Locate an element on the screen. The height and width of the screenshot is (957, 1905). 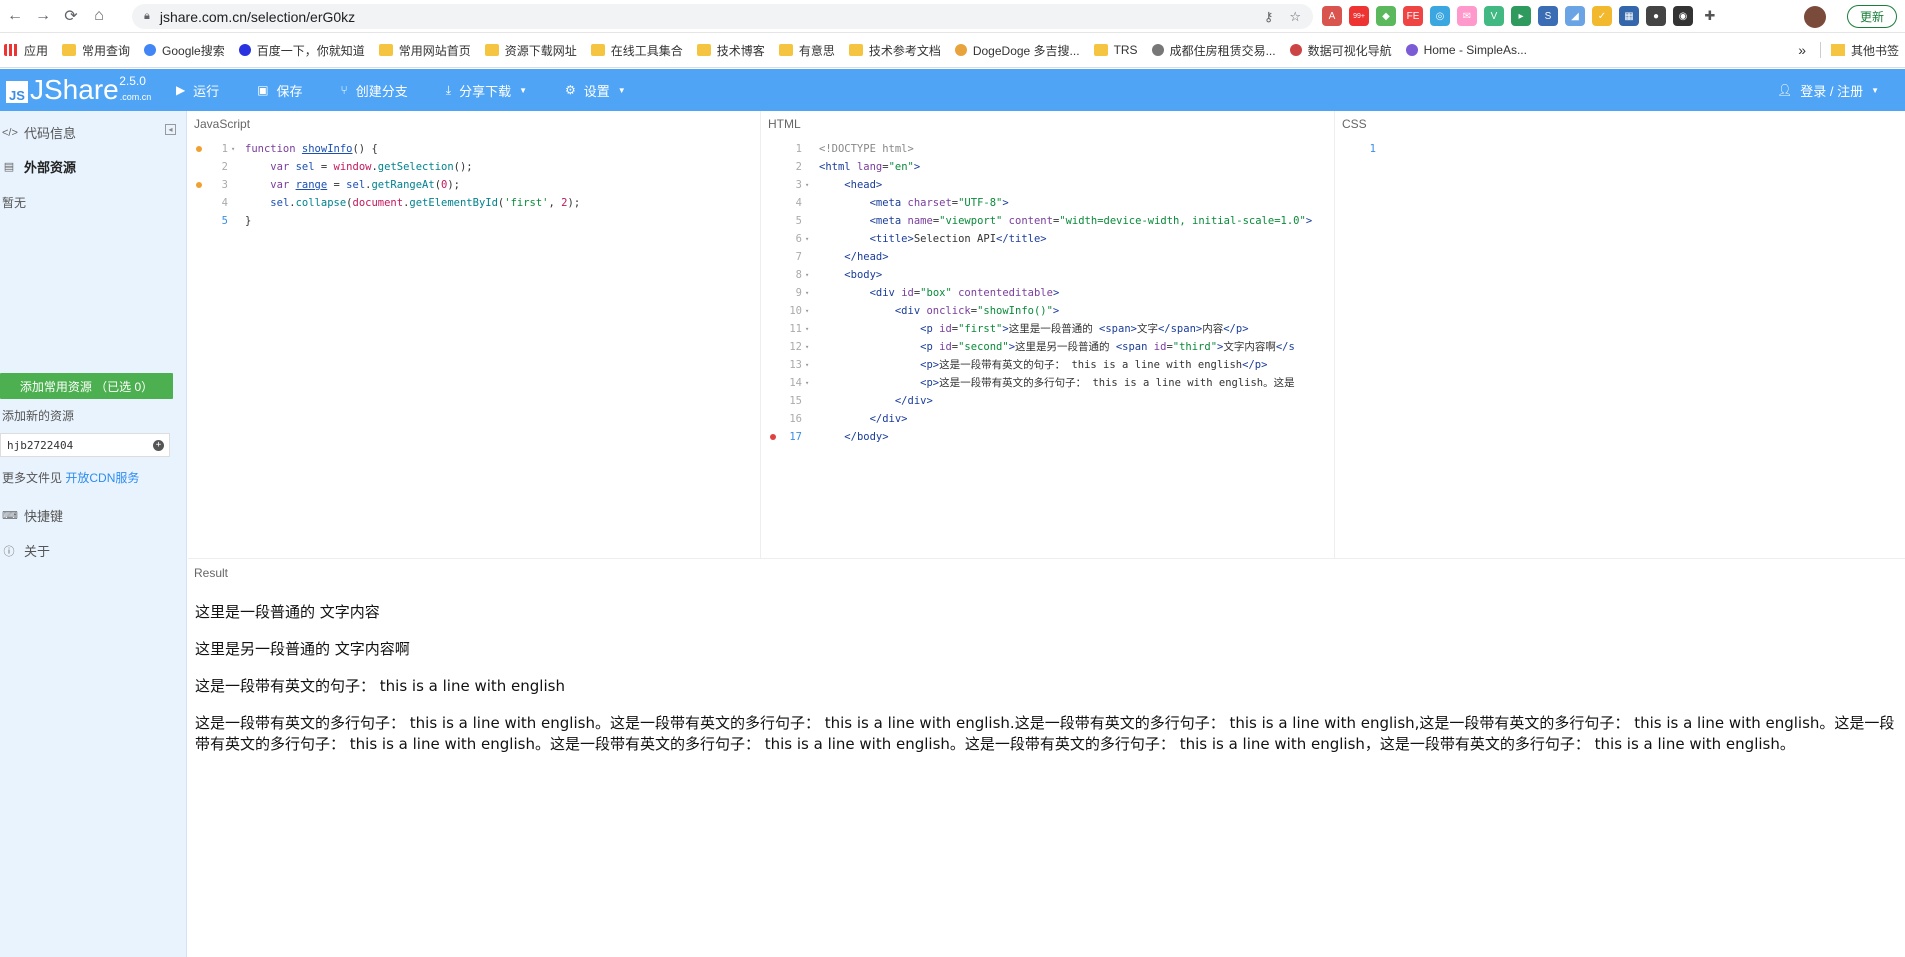
logo: JS JShare .com.cn 2.5.0 is located at coordinates (78, 90).